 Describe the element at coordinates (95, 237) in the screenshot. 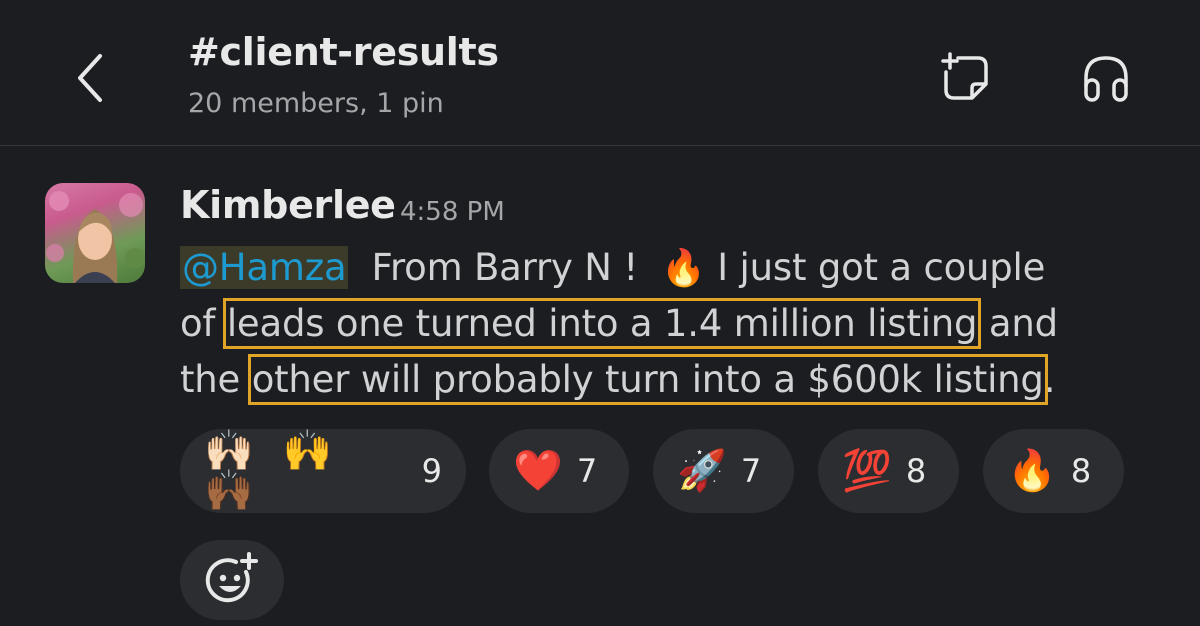

I see `avatar-photo` at that location.